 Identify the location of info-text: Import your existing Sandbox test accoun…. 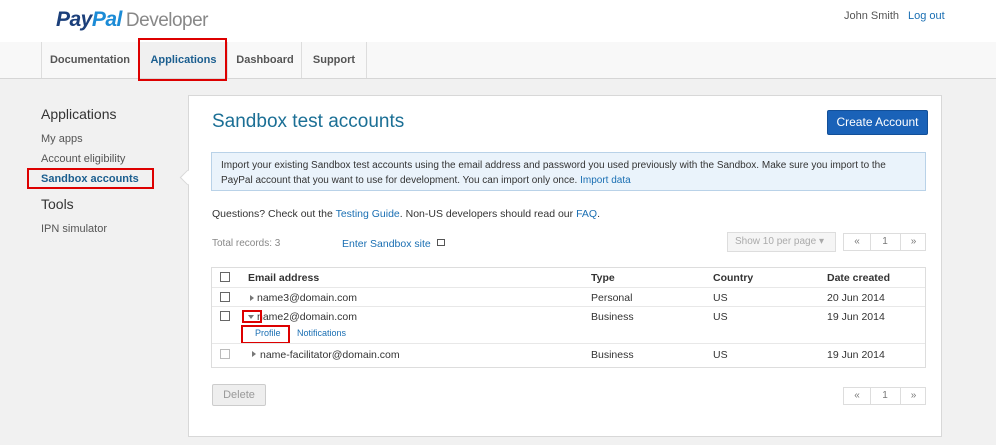
(553, 173).